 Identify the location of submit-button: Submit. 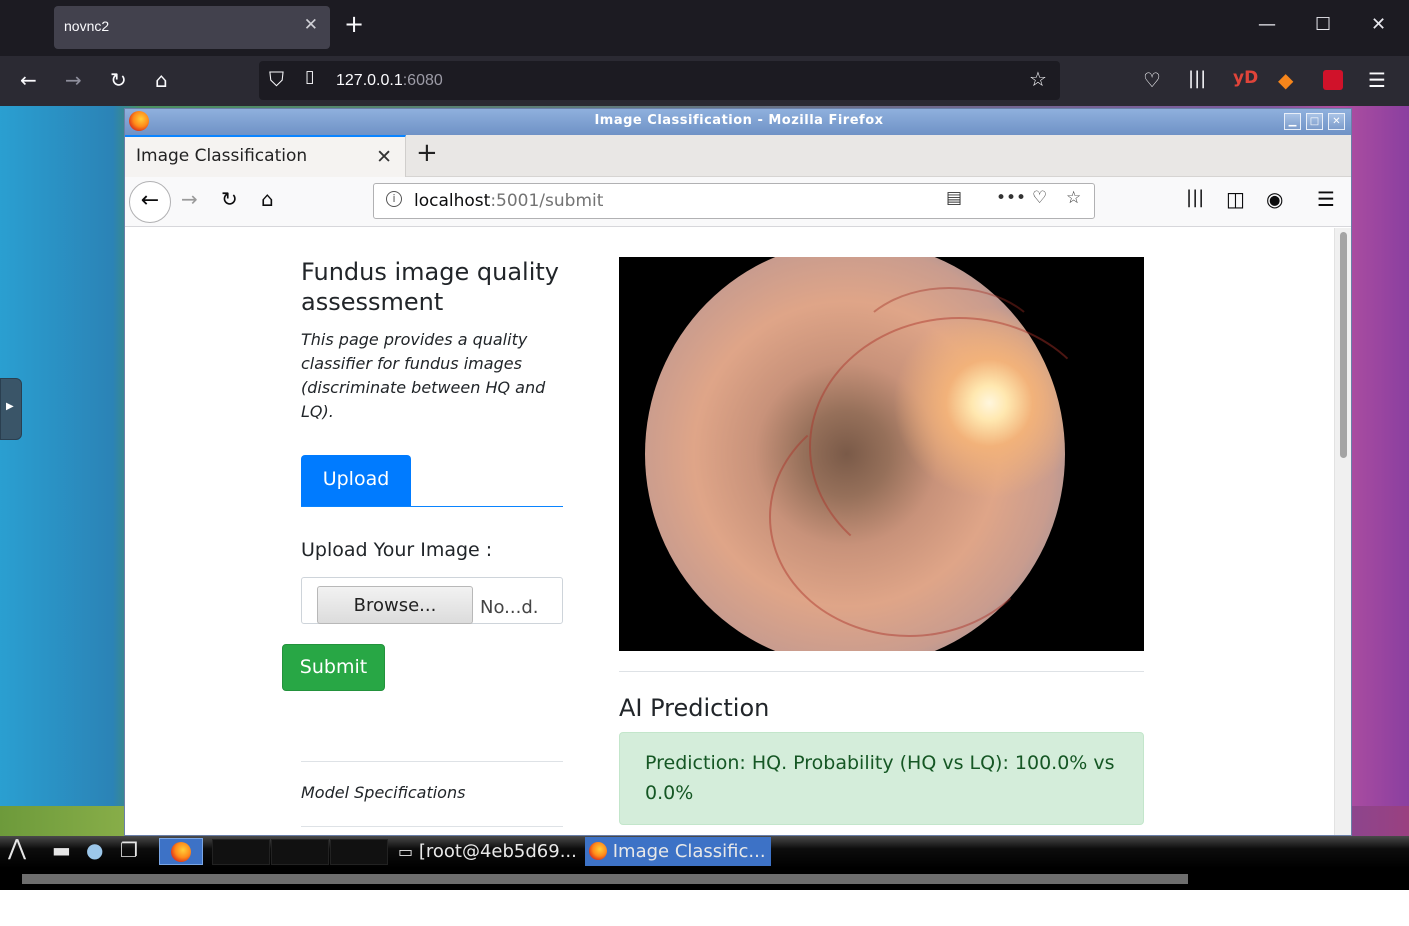
(333, 667).